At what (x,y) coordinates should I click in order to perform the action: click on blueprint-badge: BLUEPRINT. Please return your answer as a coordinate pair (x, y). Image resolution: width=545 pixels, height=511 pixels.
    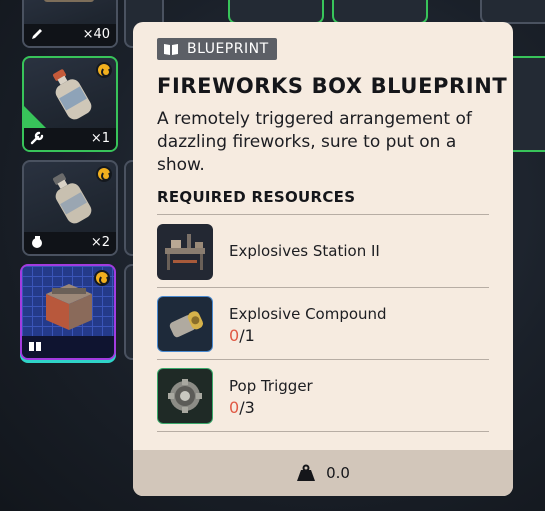
    Looking at the image, I should click on (217, 49).